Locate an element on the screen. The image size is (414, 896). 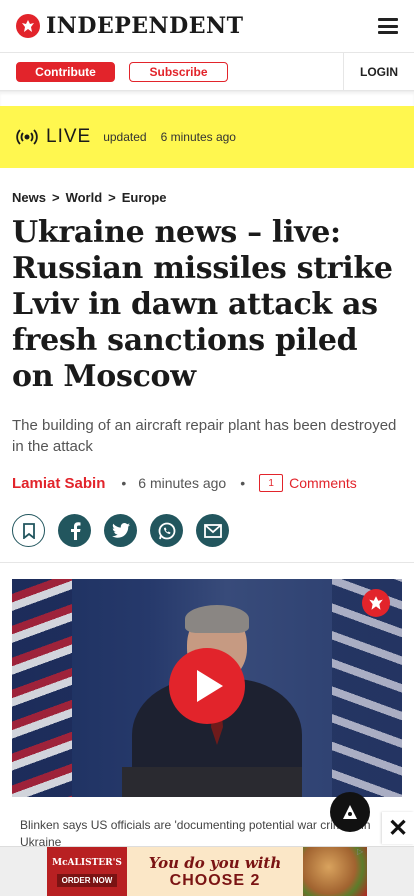
author-link: Lamiat Sabin is located at coordinates (58, 483).